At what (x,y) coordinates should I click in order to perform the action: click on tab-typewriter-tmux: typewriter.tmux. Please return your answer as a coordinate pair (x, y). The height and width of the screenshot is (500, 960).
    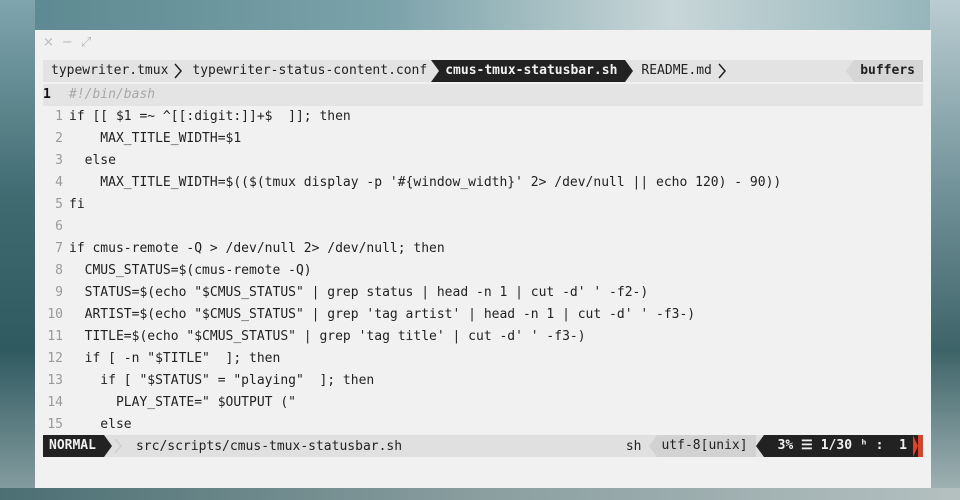
    Looking at the image, I should click on (107, 71).